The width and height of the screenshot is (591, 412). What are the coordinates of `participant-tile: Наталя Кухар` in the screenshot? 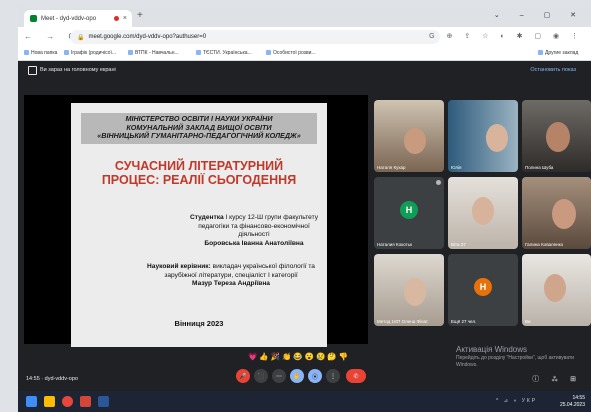 It's located at (409, 136).